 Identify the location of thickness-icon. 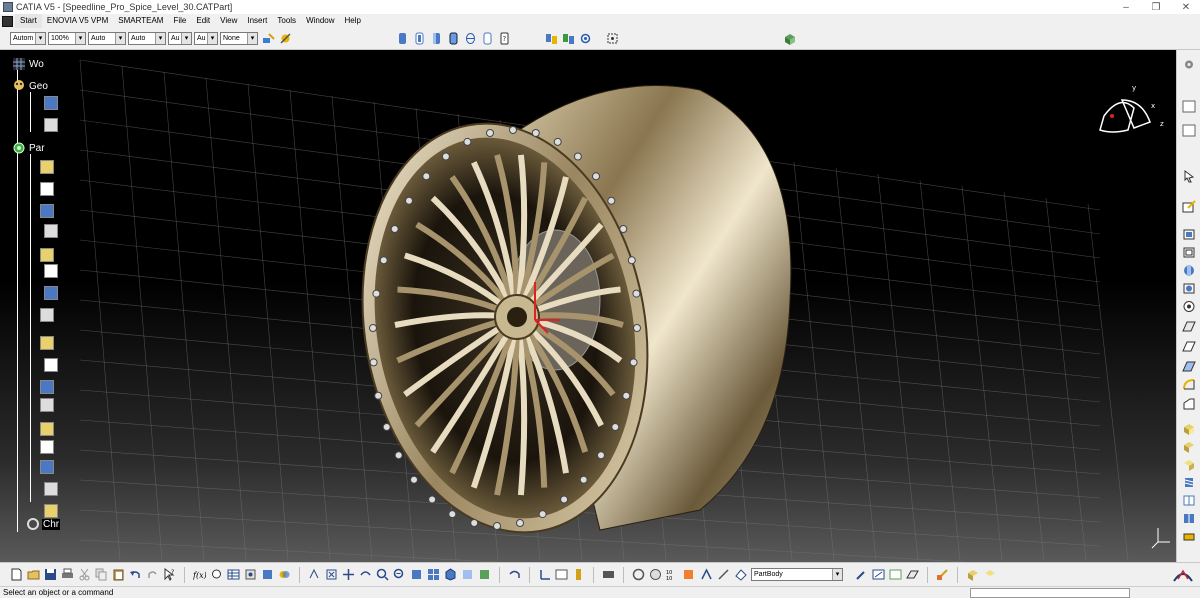
(1189, 464).